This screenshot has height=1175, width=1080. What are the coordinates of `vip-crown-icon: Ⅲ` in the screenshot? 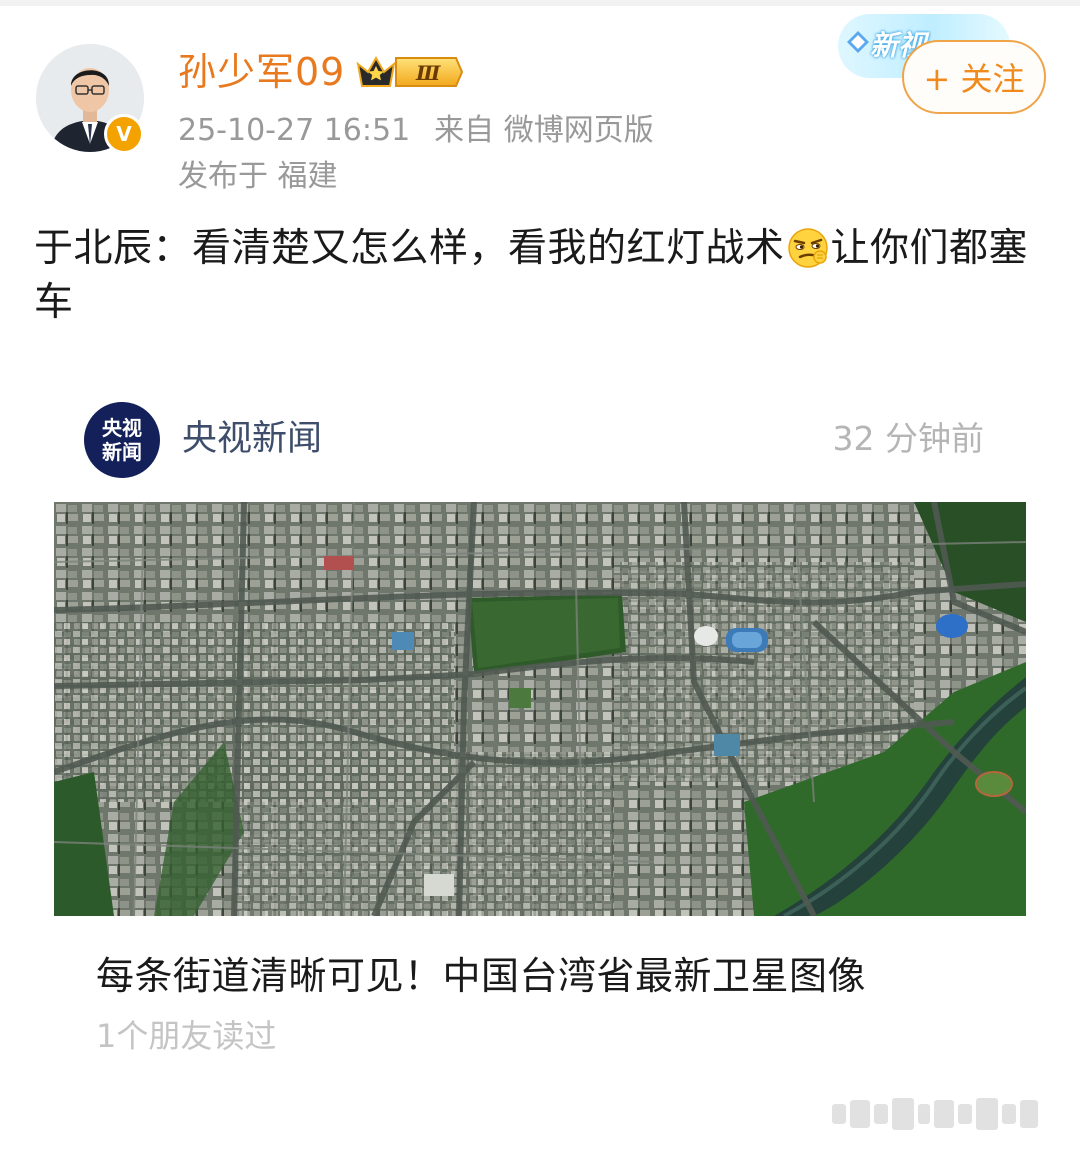 It's located at (410, 72).